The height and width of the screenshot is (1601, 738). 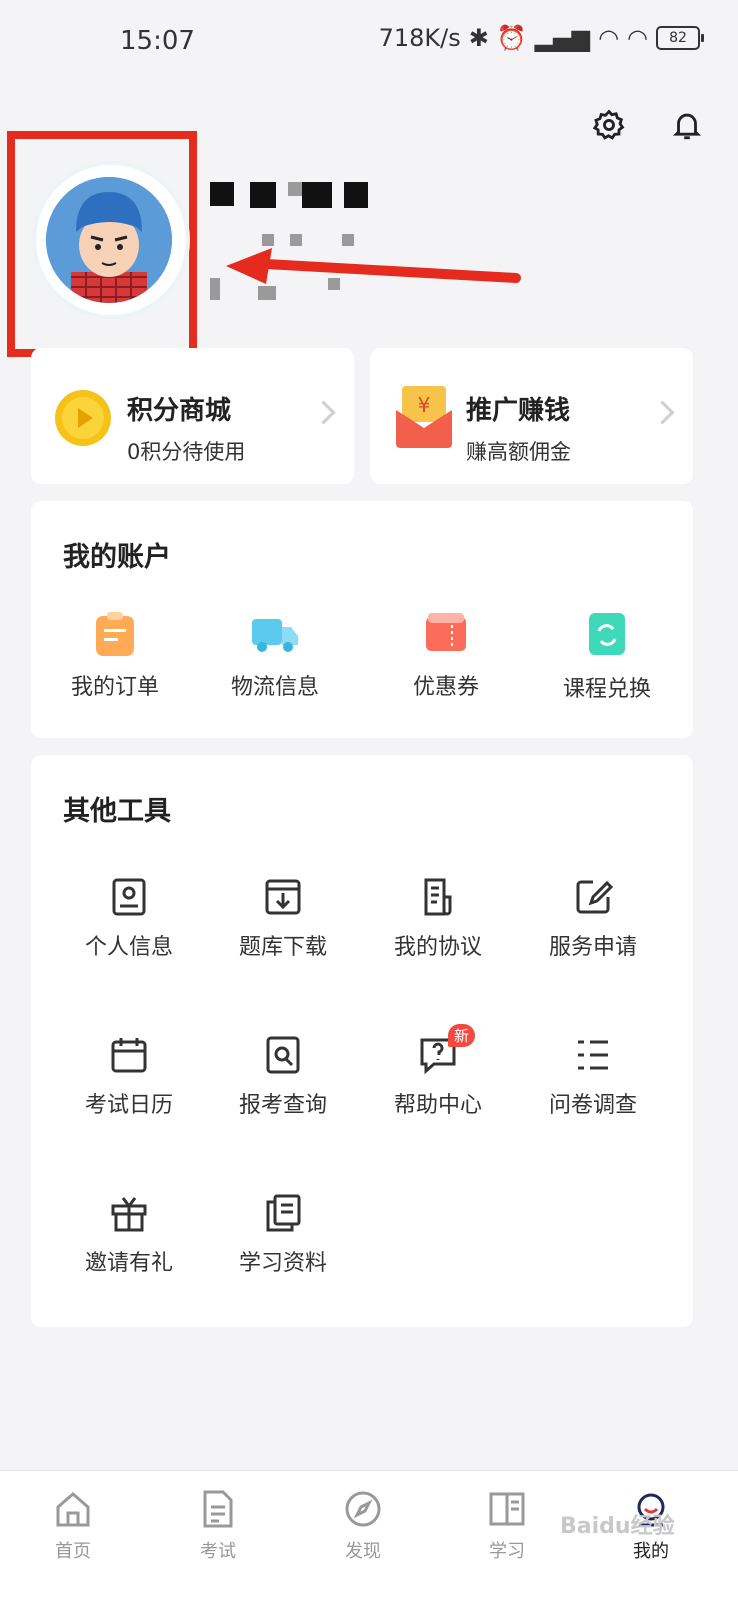 I want to click on tool-item-calendar: 考试日历, so click(x=129, y=1077).